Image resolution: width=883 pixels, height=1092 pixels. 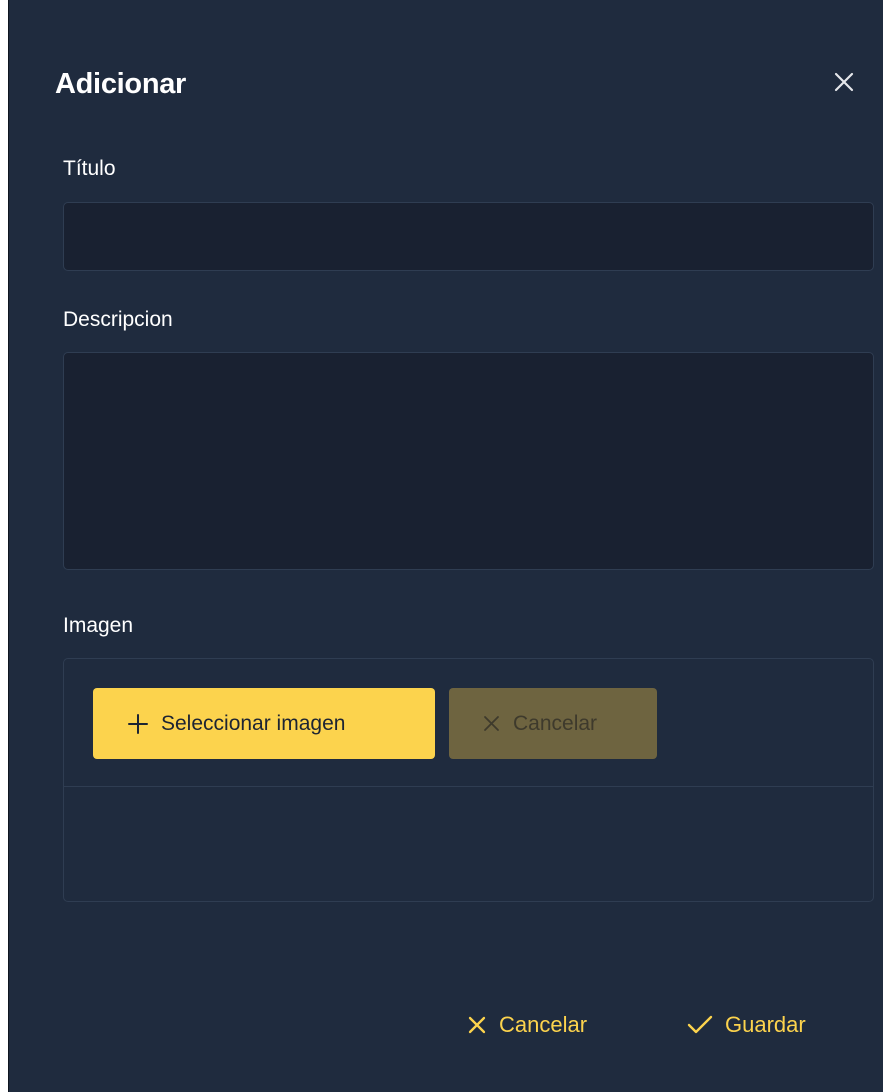 What do you see at coordinates (468, 236) in the screenshot?
I see `title-input` at bounding box center [468, 236].